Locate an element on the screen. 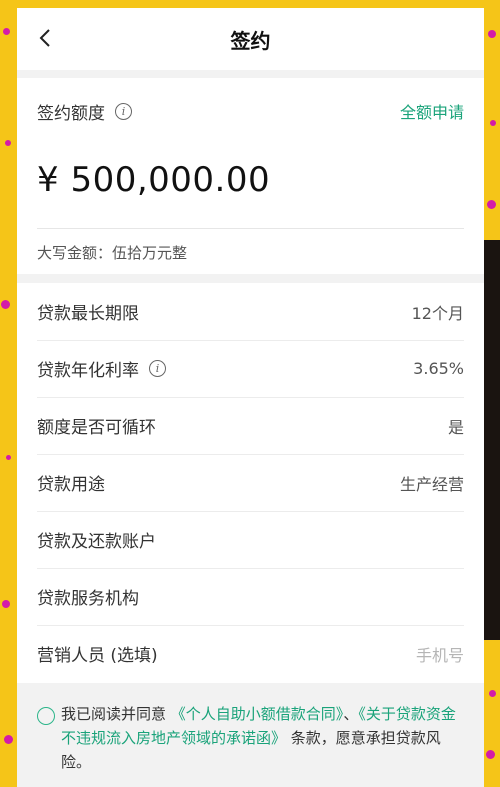 The image size is (500, 787). contract-link: 《个人自助小额借款合同》 is located at coordinates (257, 714).